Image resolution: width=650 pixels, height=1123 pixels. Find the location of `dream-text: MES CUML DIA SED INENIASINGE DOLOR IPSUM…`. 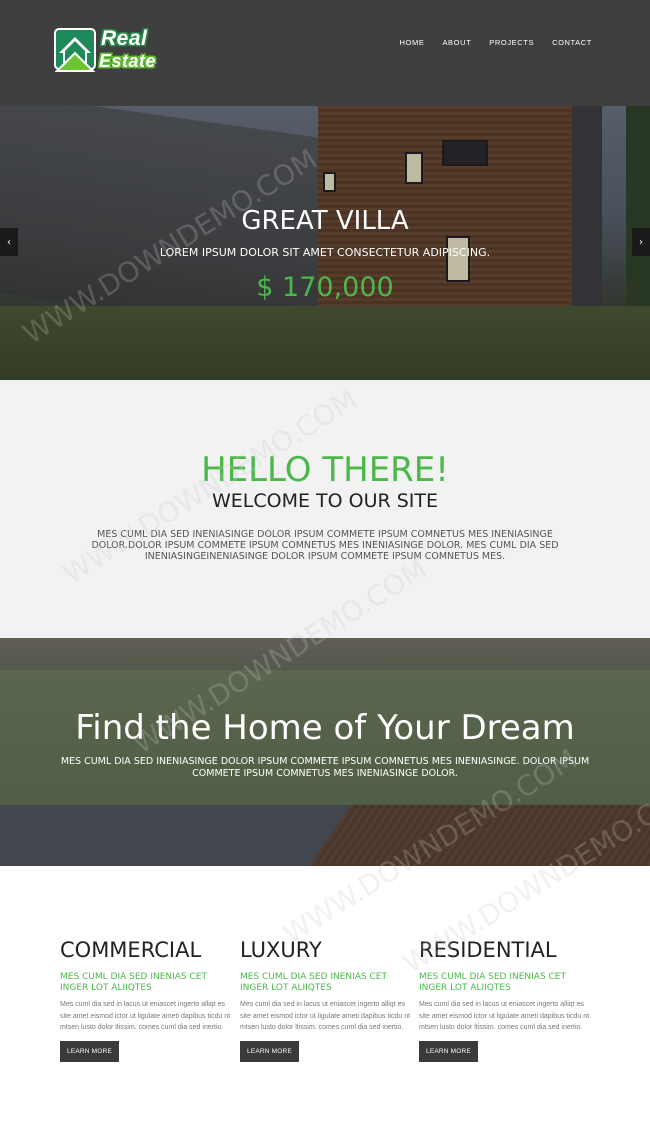

dream-text: MES CUML DIA SED INENIASINGE DOLOR IPSUM… is located at coordinates (325, 767).